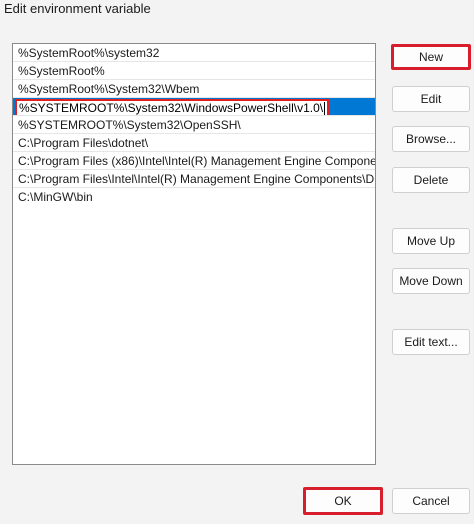 The width and height of the screenshot is (474, 524). I want to click on new-button: New, so click(431, 57).